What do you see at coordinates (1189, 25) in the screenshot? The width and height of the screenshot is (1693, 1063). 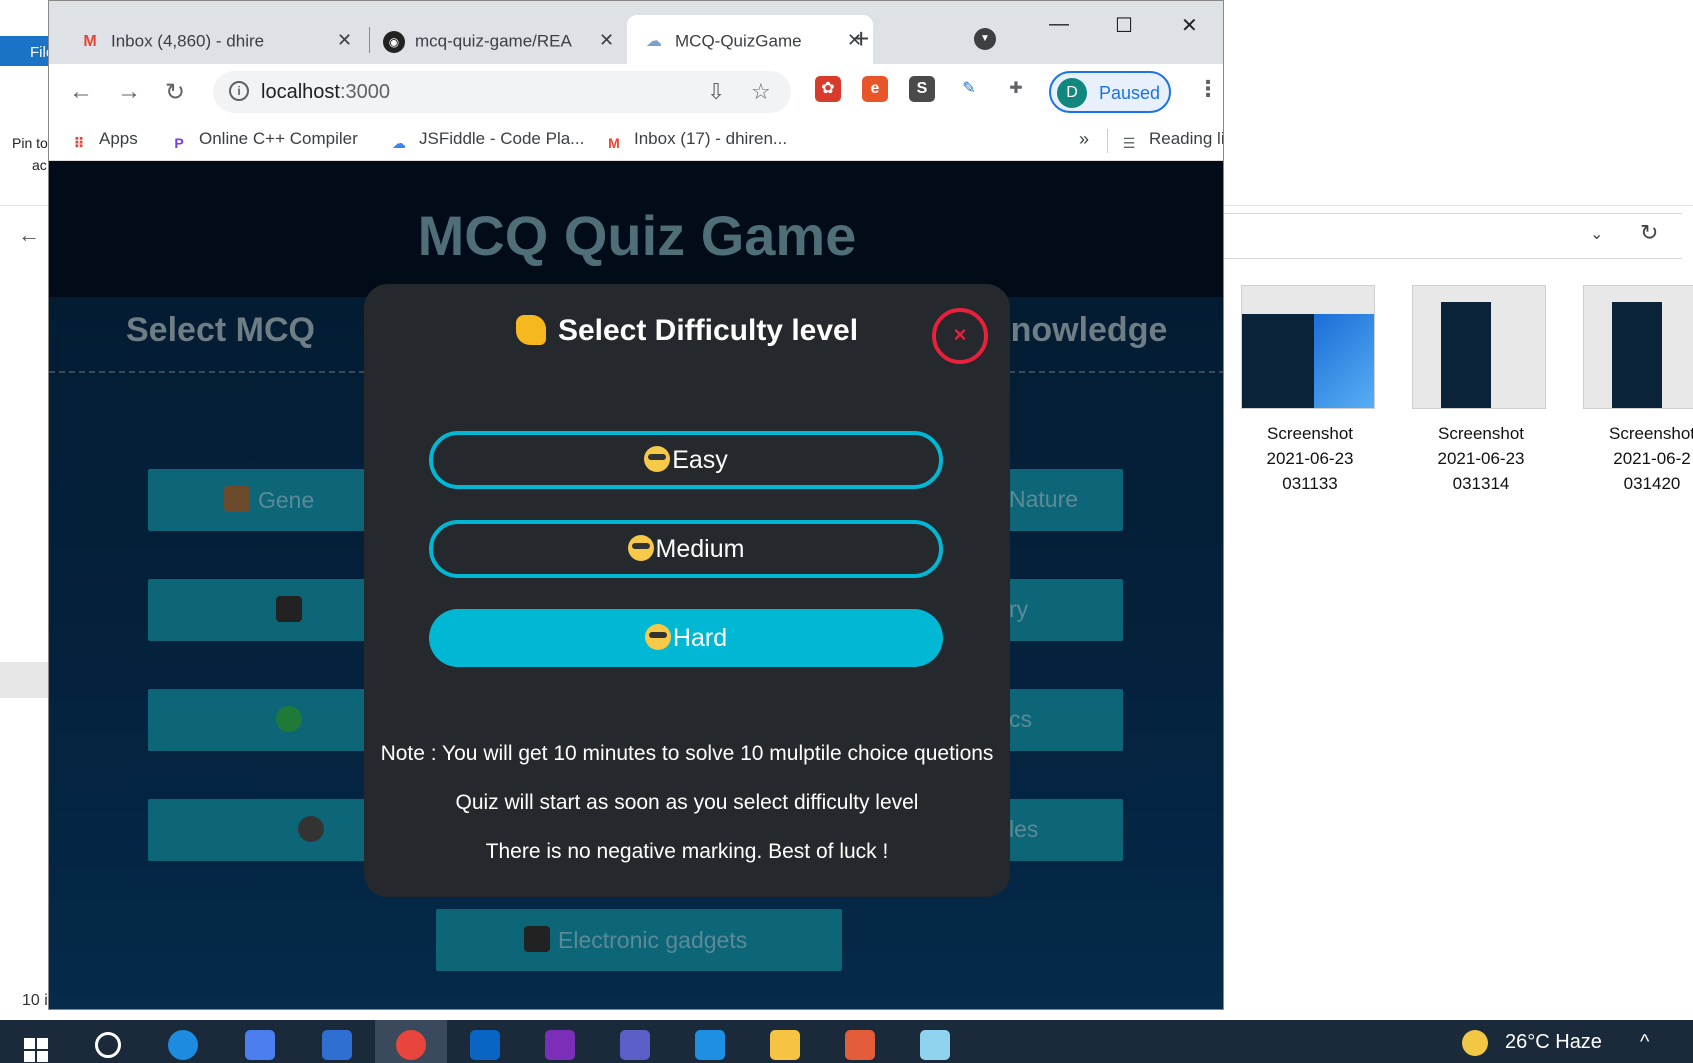 I see `window-close-icon: ✕` at bounding box center [1189, 25].